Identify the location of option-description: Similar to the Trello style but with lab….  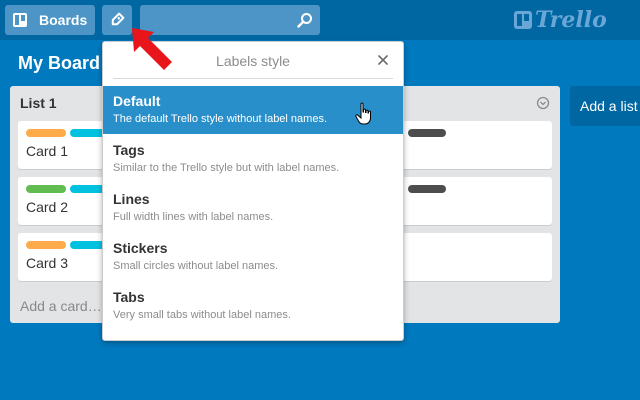
(226, 168).